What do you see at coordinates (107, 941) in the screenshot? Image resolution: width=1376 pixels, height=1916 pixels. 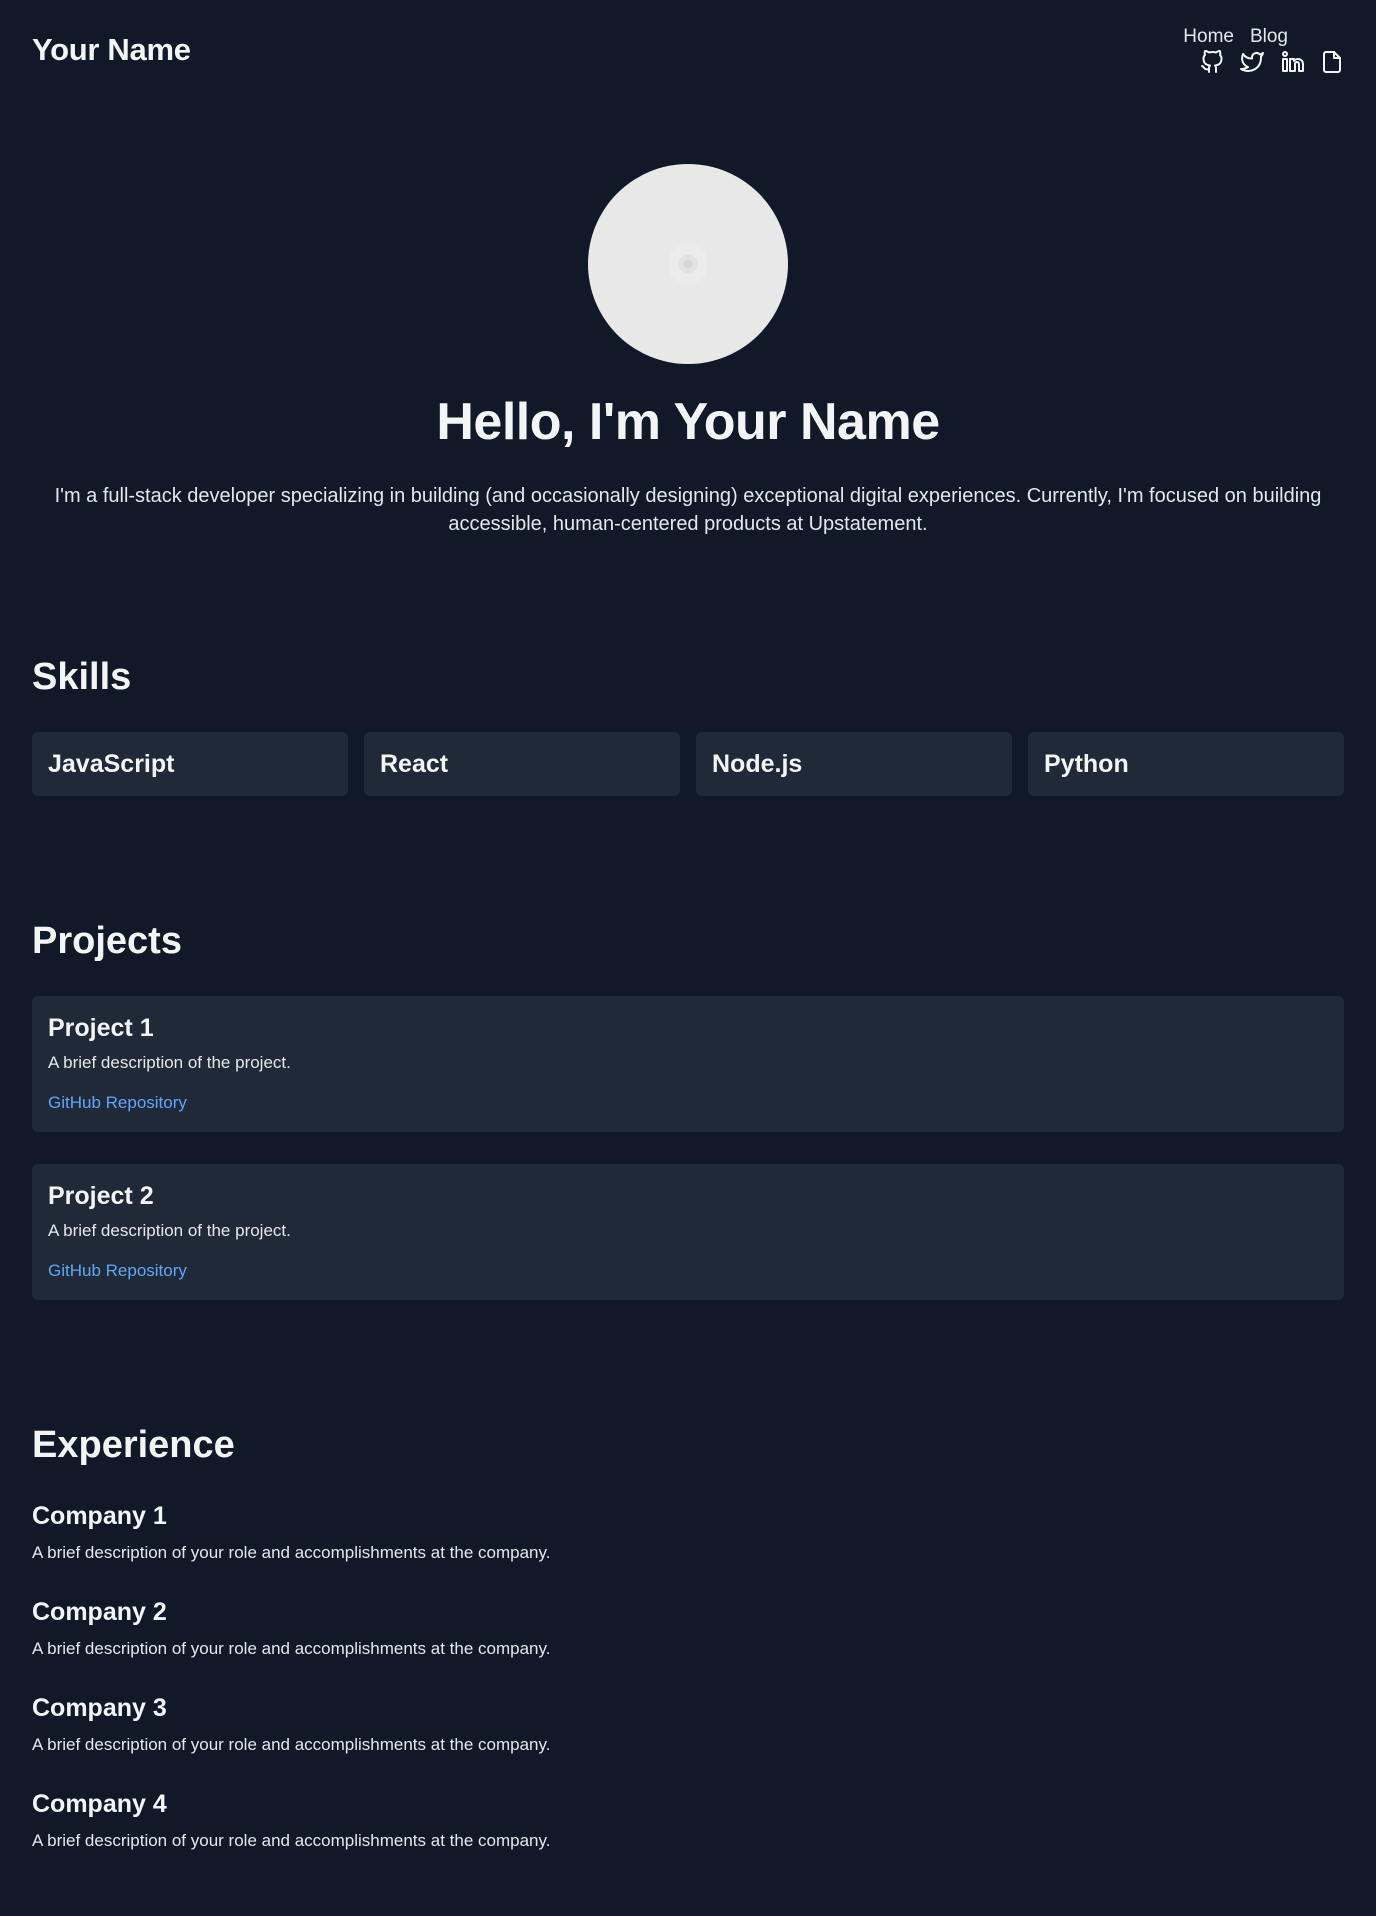 I see `projects-heading: Projects` at bounding box center [107, 941].